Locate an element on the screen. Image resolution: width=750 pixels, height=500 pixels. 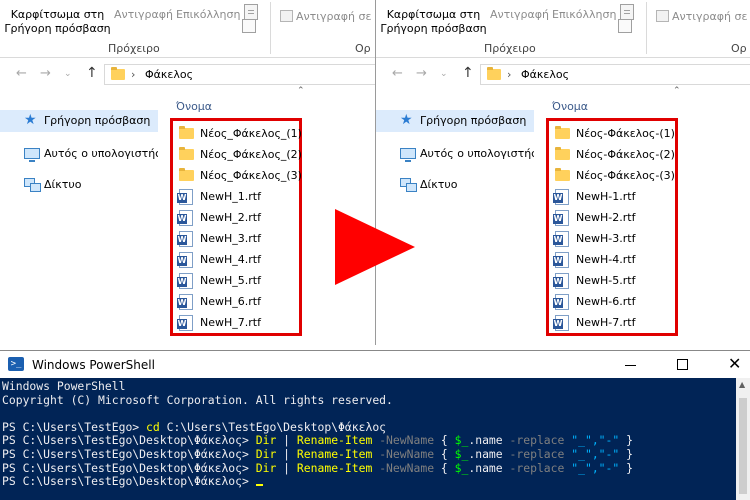
nav-item-label: Αυτός ο υπολογιστής is located at coordinates (101, 153).